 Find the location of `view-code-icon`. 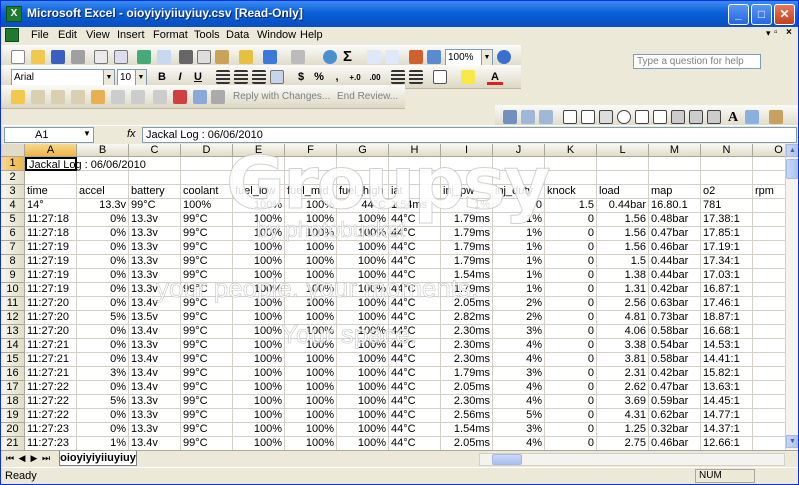

view-code-icon is located at coordinates (546, 117).